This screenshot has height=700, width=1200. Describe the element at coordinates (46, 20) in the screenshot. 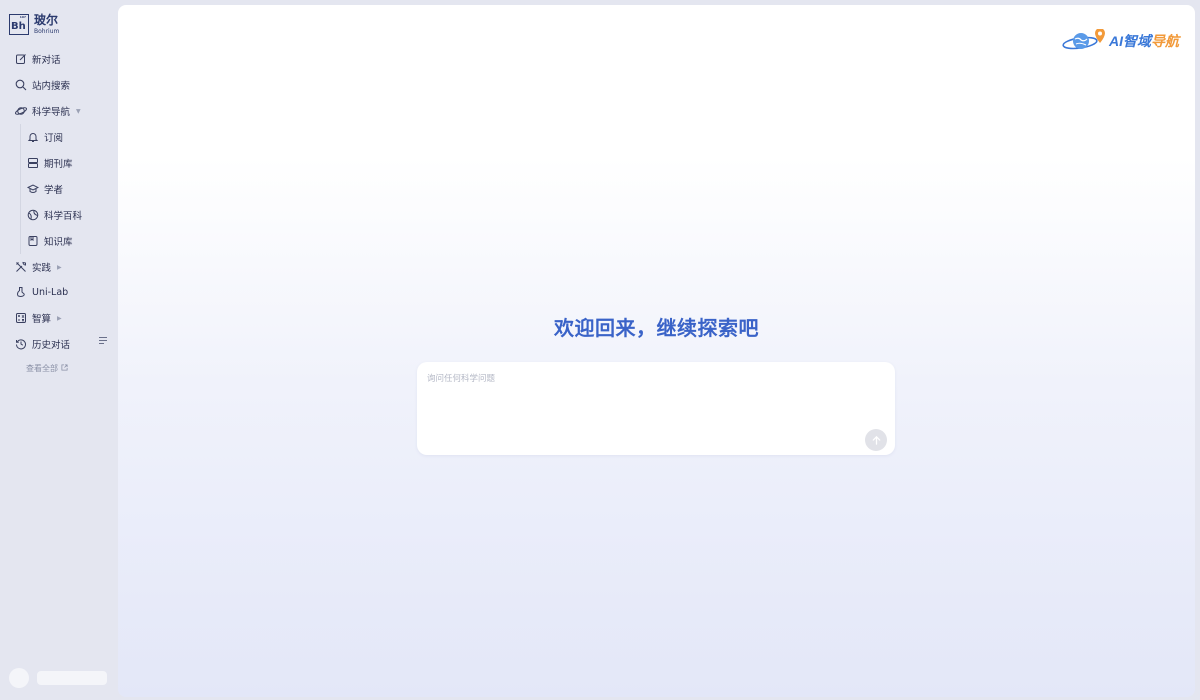

I see `brand-name: 玻尔` at that location.